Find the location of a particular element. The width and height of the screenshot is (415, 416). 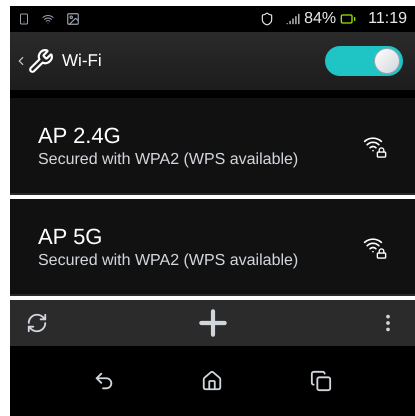

status-time: 11:19 is located at coordinates (387, 19).